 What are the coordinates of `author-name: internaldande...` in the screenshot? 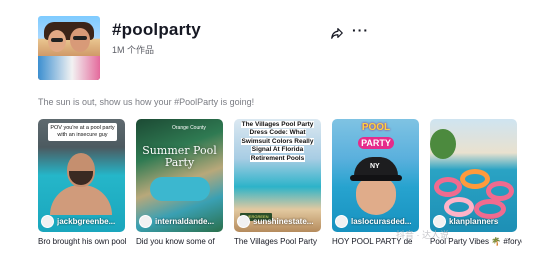 It's located at (185, 221).